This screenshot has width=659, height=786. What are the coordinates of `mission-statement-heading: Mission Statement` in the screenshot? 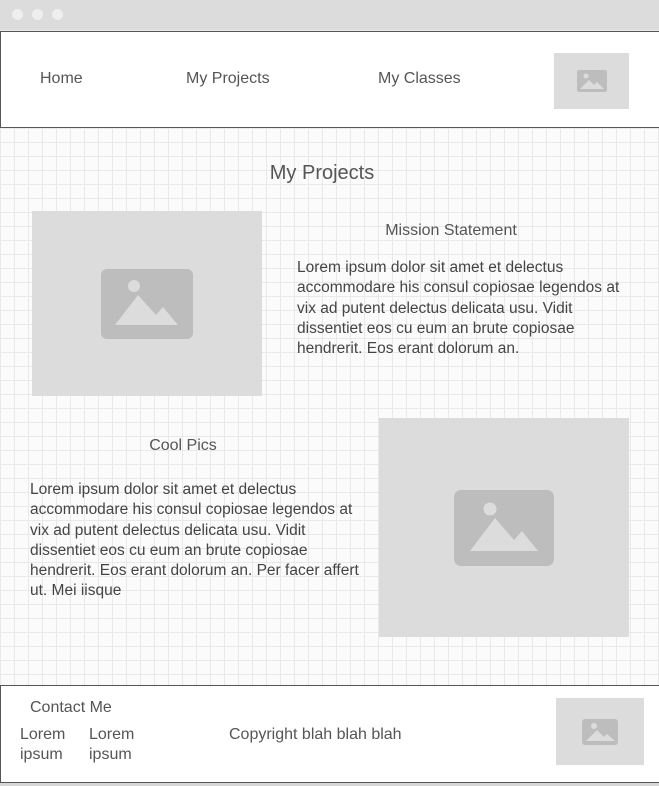 It's located at (451, 230).